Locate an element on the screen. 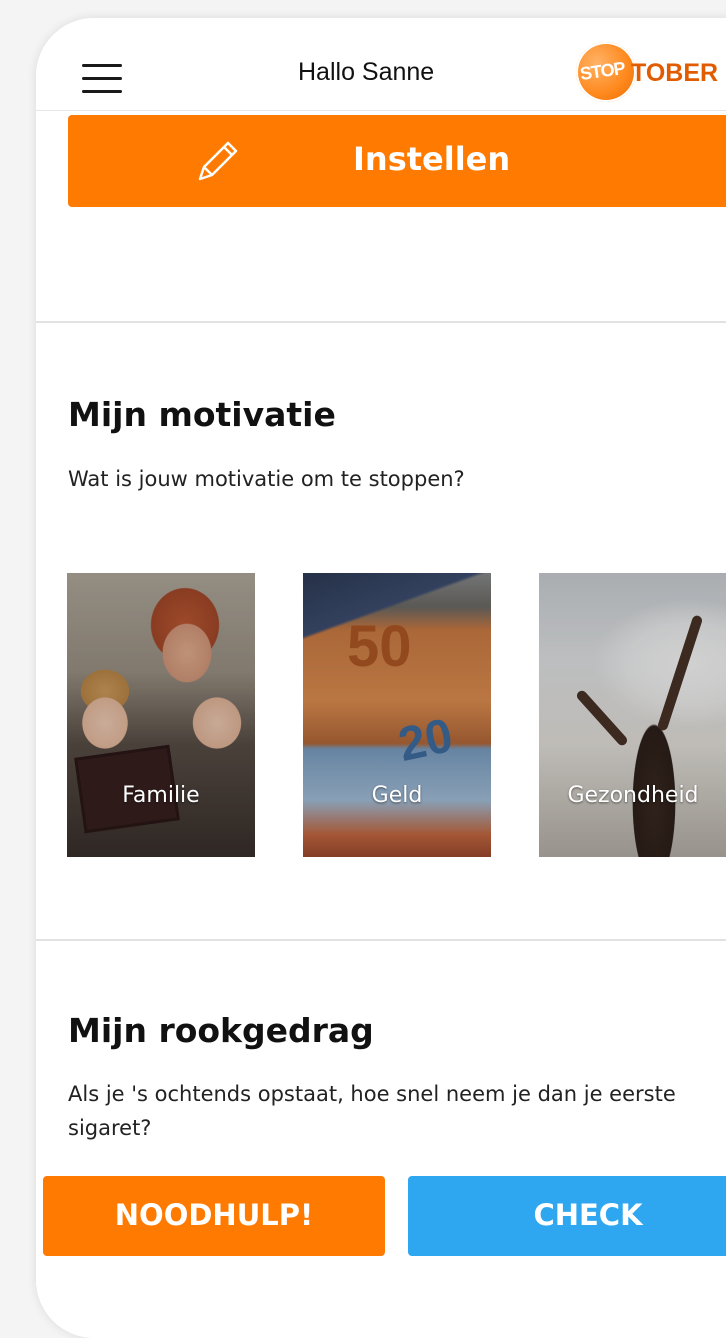 This screenshot has height=1338, width=726. setup-button-label: Instellen is located at coordinates (432, 159).